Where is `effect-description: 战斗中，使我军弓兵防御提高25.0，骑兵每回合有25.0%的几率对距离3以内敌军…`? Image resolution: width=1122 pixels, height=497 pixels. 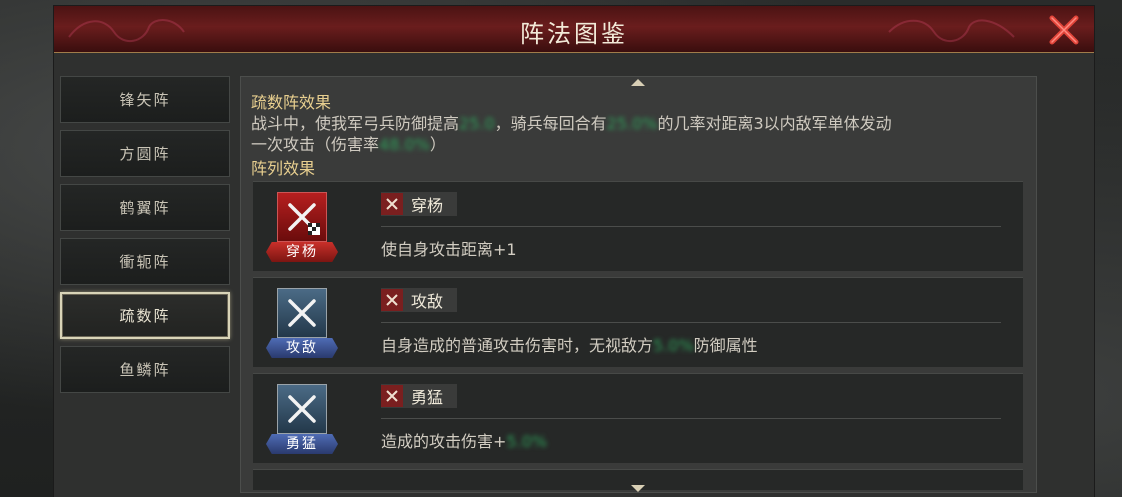
effect-description: 战斗中，使我军弓兵防御提高25.0，骑兵每回合有25.0%的几率对距离3以内敌军… is located at coordinates (621, 134).